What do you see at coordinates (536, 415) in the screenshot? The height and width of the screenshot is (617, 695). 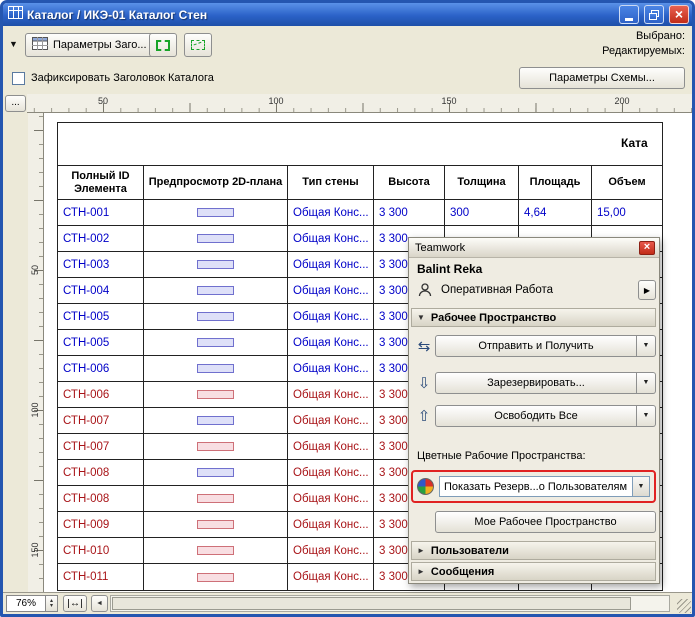 I see `release-all-button: Освободить Все` at bounding box center [536, 415].